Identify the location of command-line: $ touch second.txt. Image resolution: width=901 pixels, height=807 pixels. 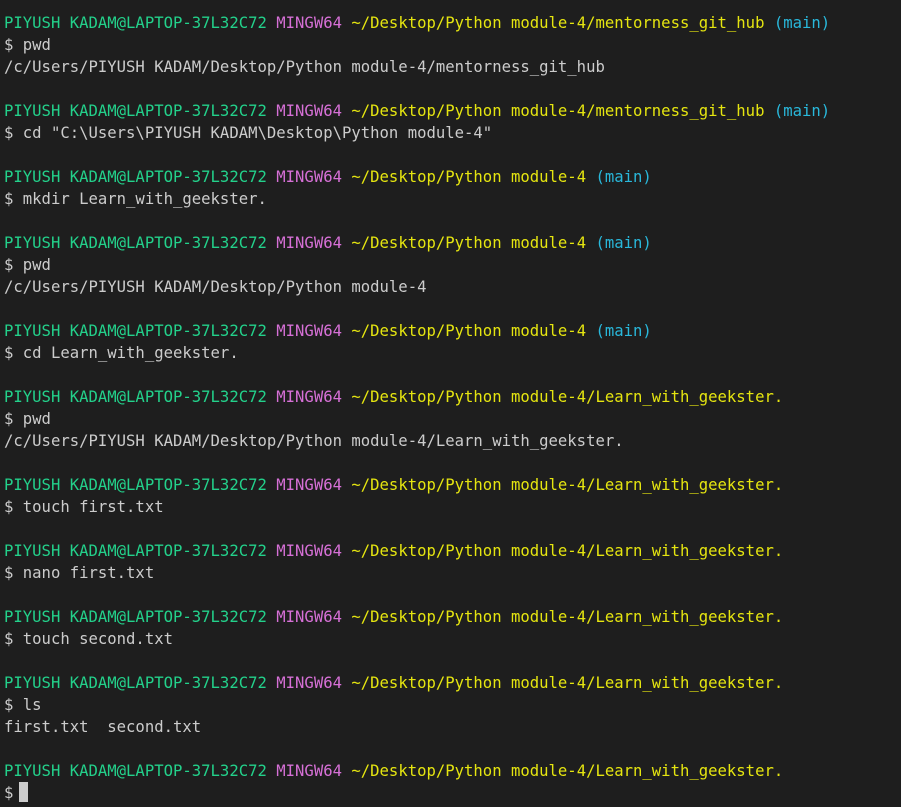
(88, 639).